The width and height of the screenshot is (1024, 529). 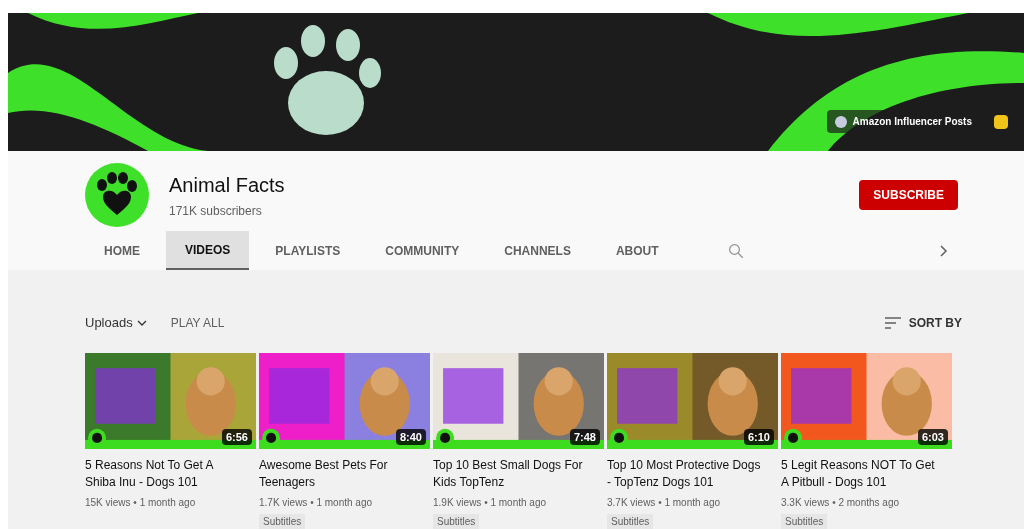 I want to click on video-title: 5 Legit Reasons NOT To Get A Pitbull - Dogs 101, so click(x=866, y=474).